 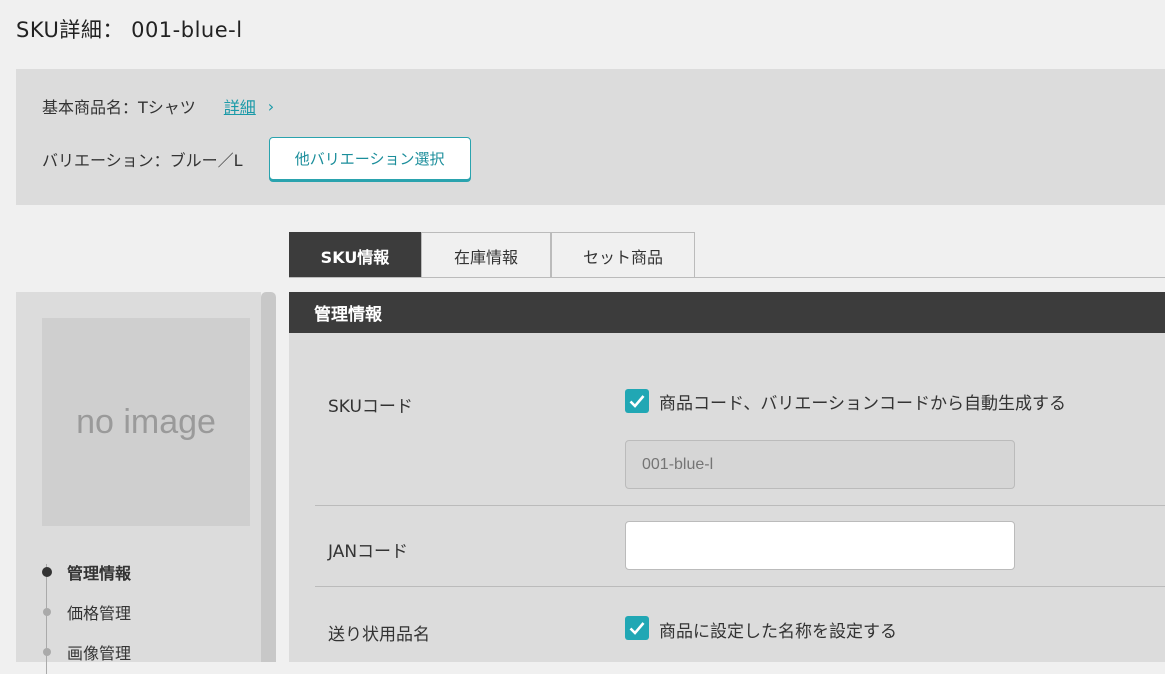 What do you see at coordinates (727, 312) in the screenshot?
I see `section-title: 管理情報` at bounding box center [727, 312].